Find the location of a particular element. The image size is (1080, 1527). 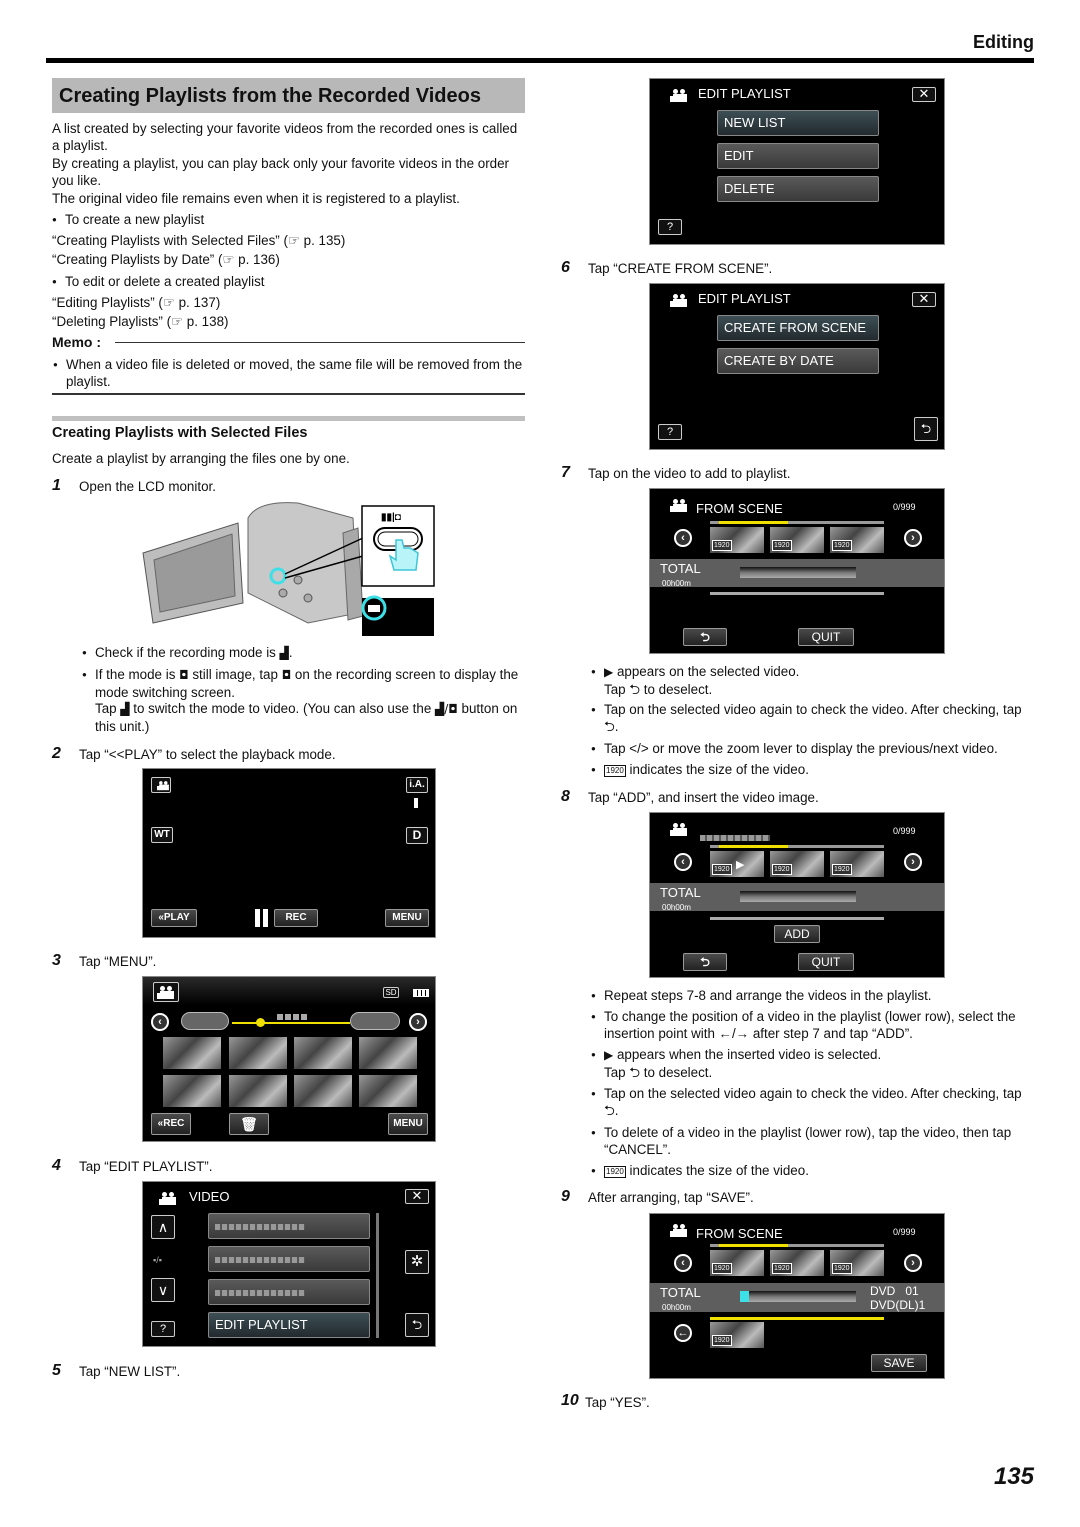

video-thumbnail-selected: 1920 ▶ is located at coordinates (737, 864).